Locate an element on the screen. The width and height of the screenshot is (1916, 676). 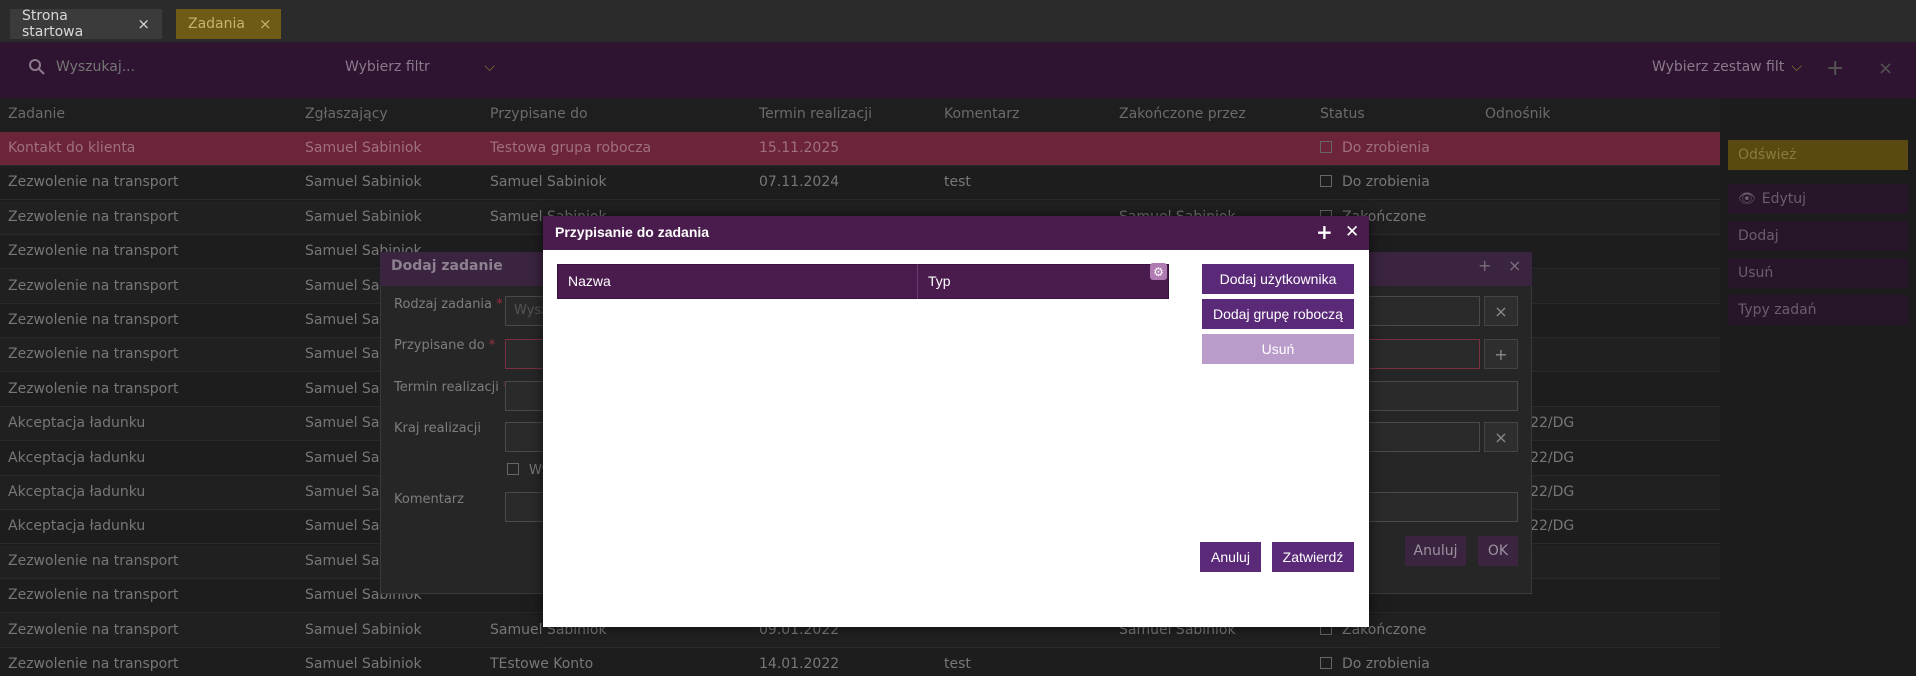
cell-due: 14.01.2022 is located at coordinates (799, 664).